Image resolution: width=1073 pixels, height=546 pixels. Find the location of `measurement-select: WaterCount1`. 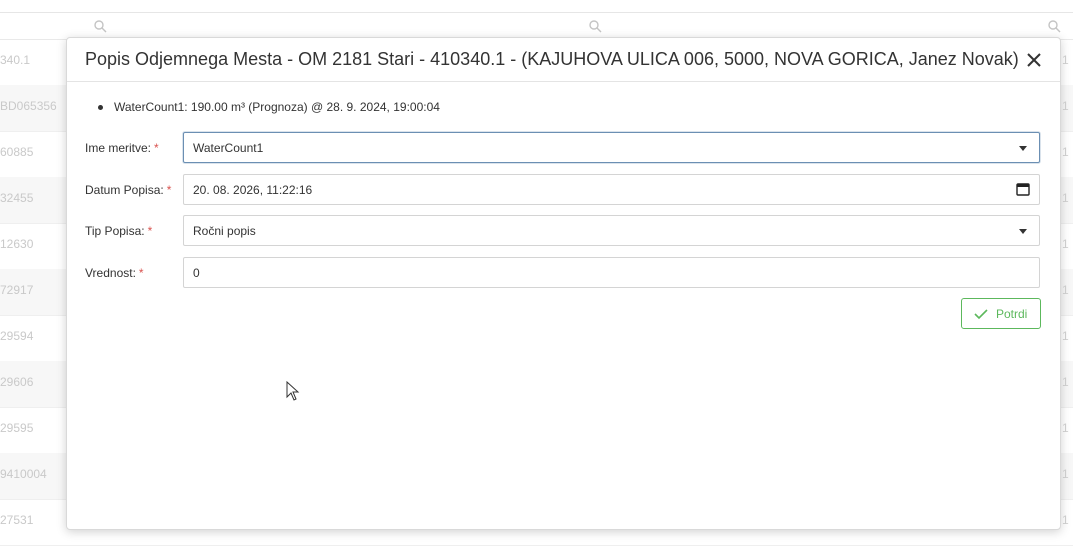

measurement-select: WaterCount1 is located at coordinates (611, 147).